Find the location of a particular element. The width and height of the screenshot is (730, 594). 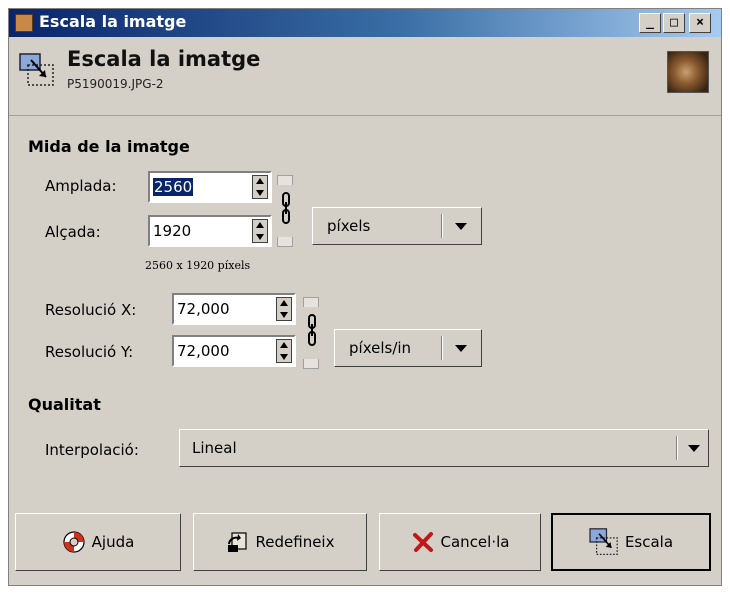

size-unit-dropdown: píxels is located at coordinates (397, 226).